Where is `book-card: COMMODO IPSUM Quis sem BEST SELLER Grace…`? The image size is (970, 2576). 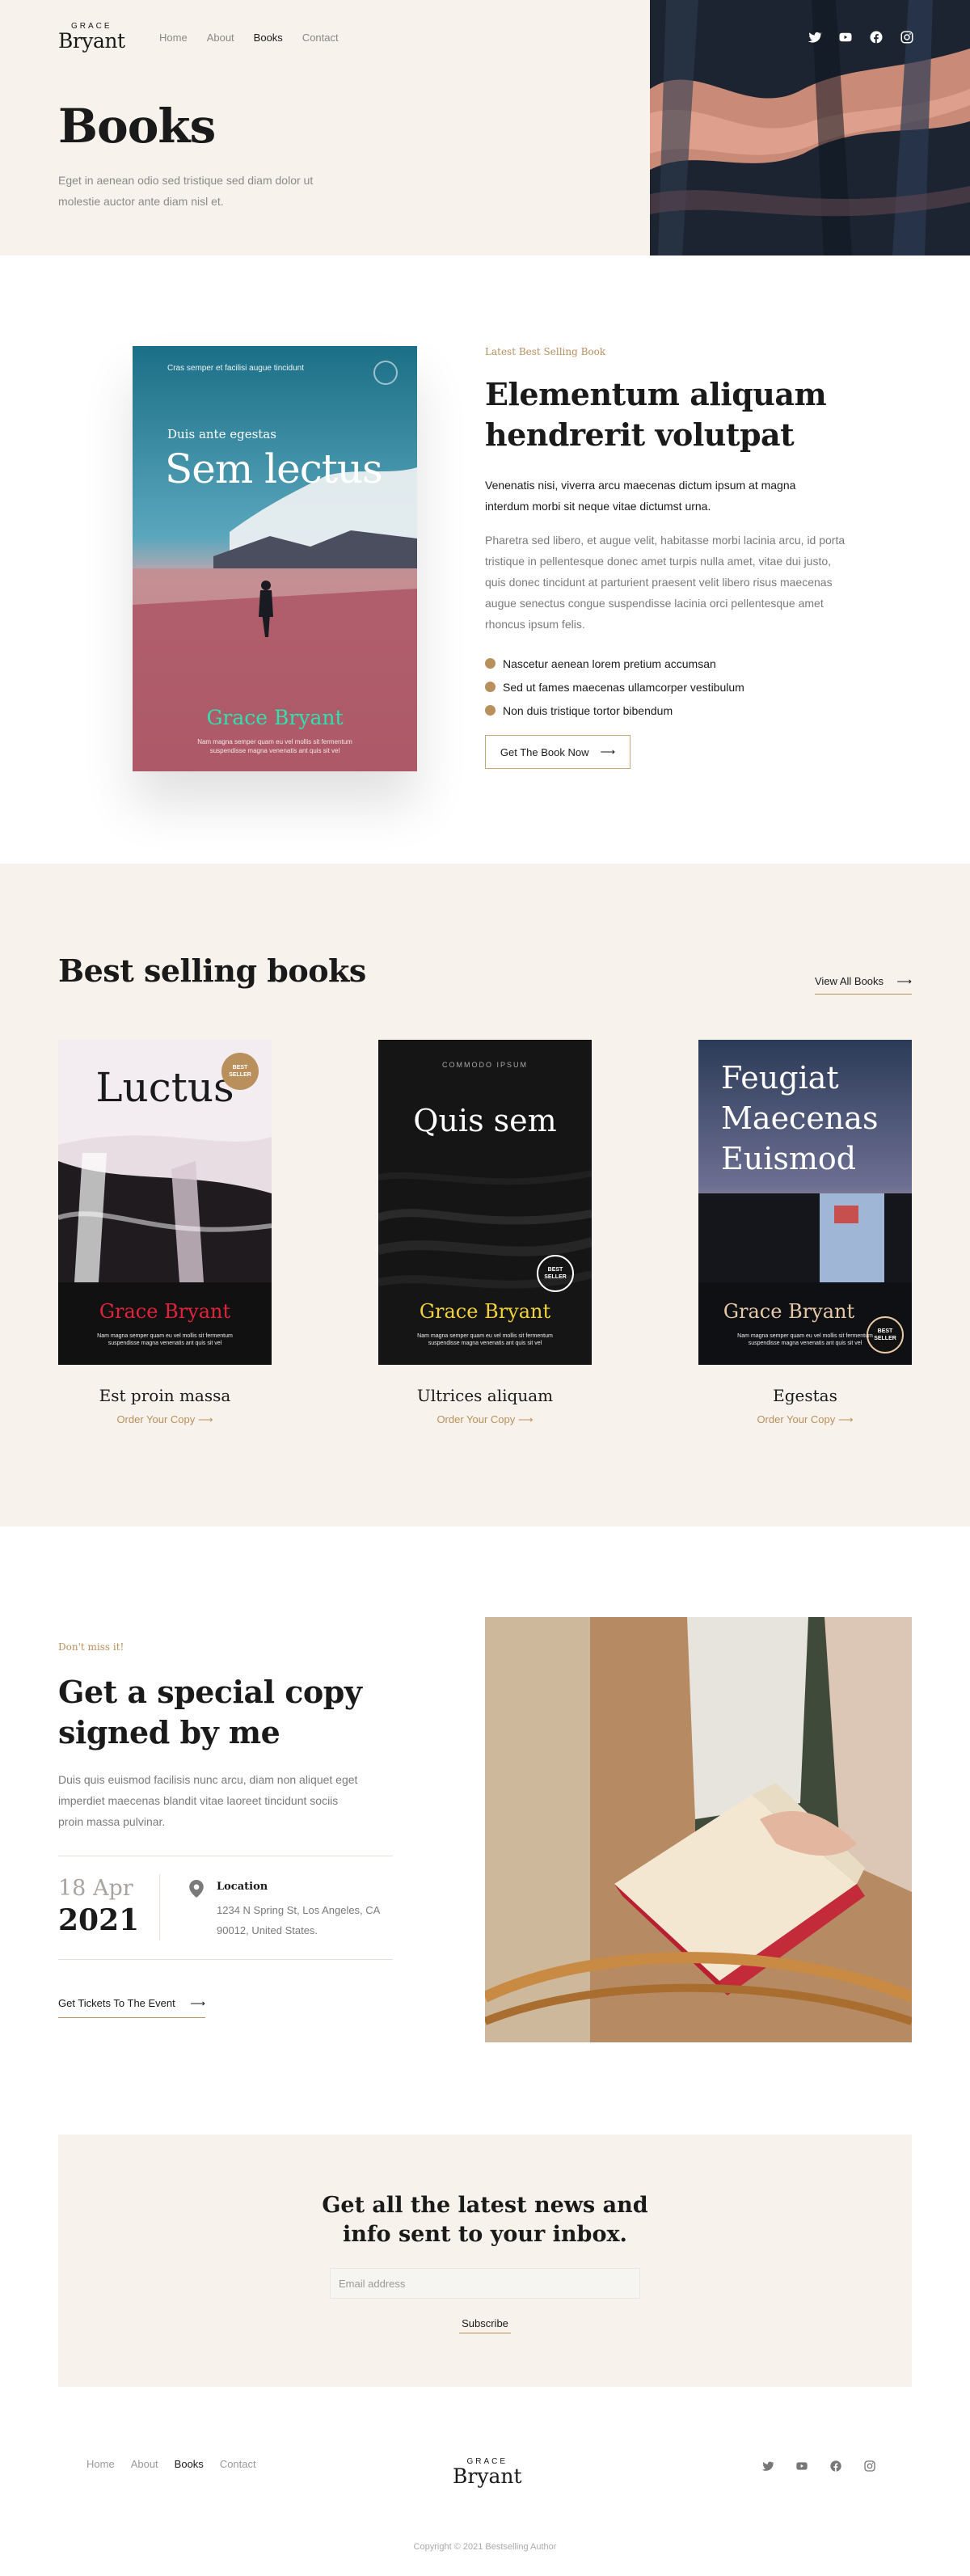 book-card: COMMODO IPSUM Quis sem BEST SELLER Grace… is located at coordinates (485, 1233).